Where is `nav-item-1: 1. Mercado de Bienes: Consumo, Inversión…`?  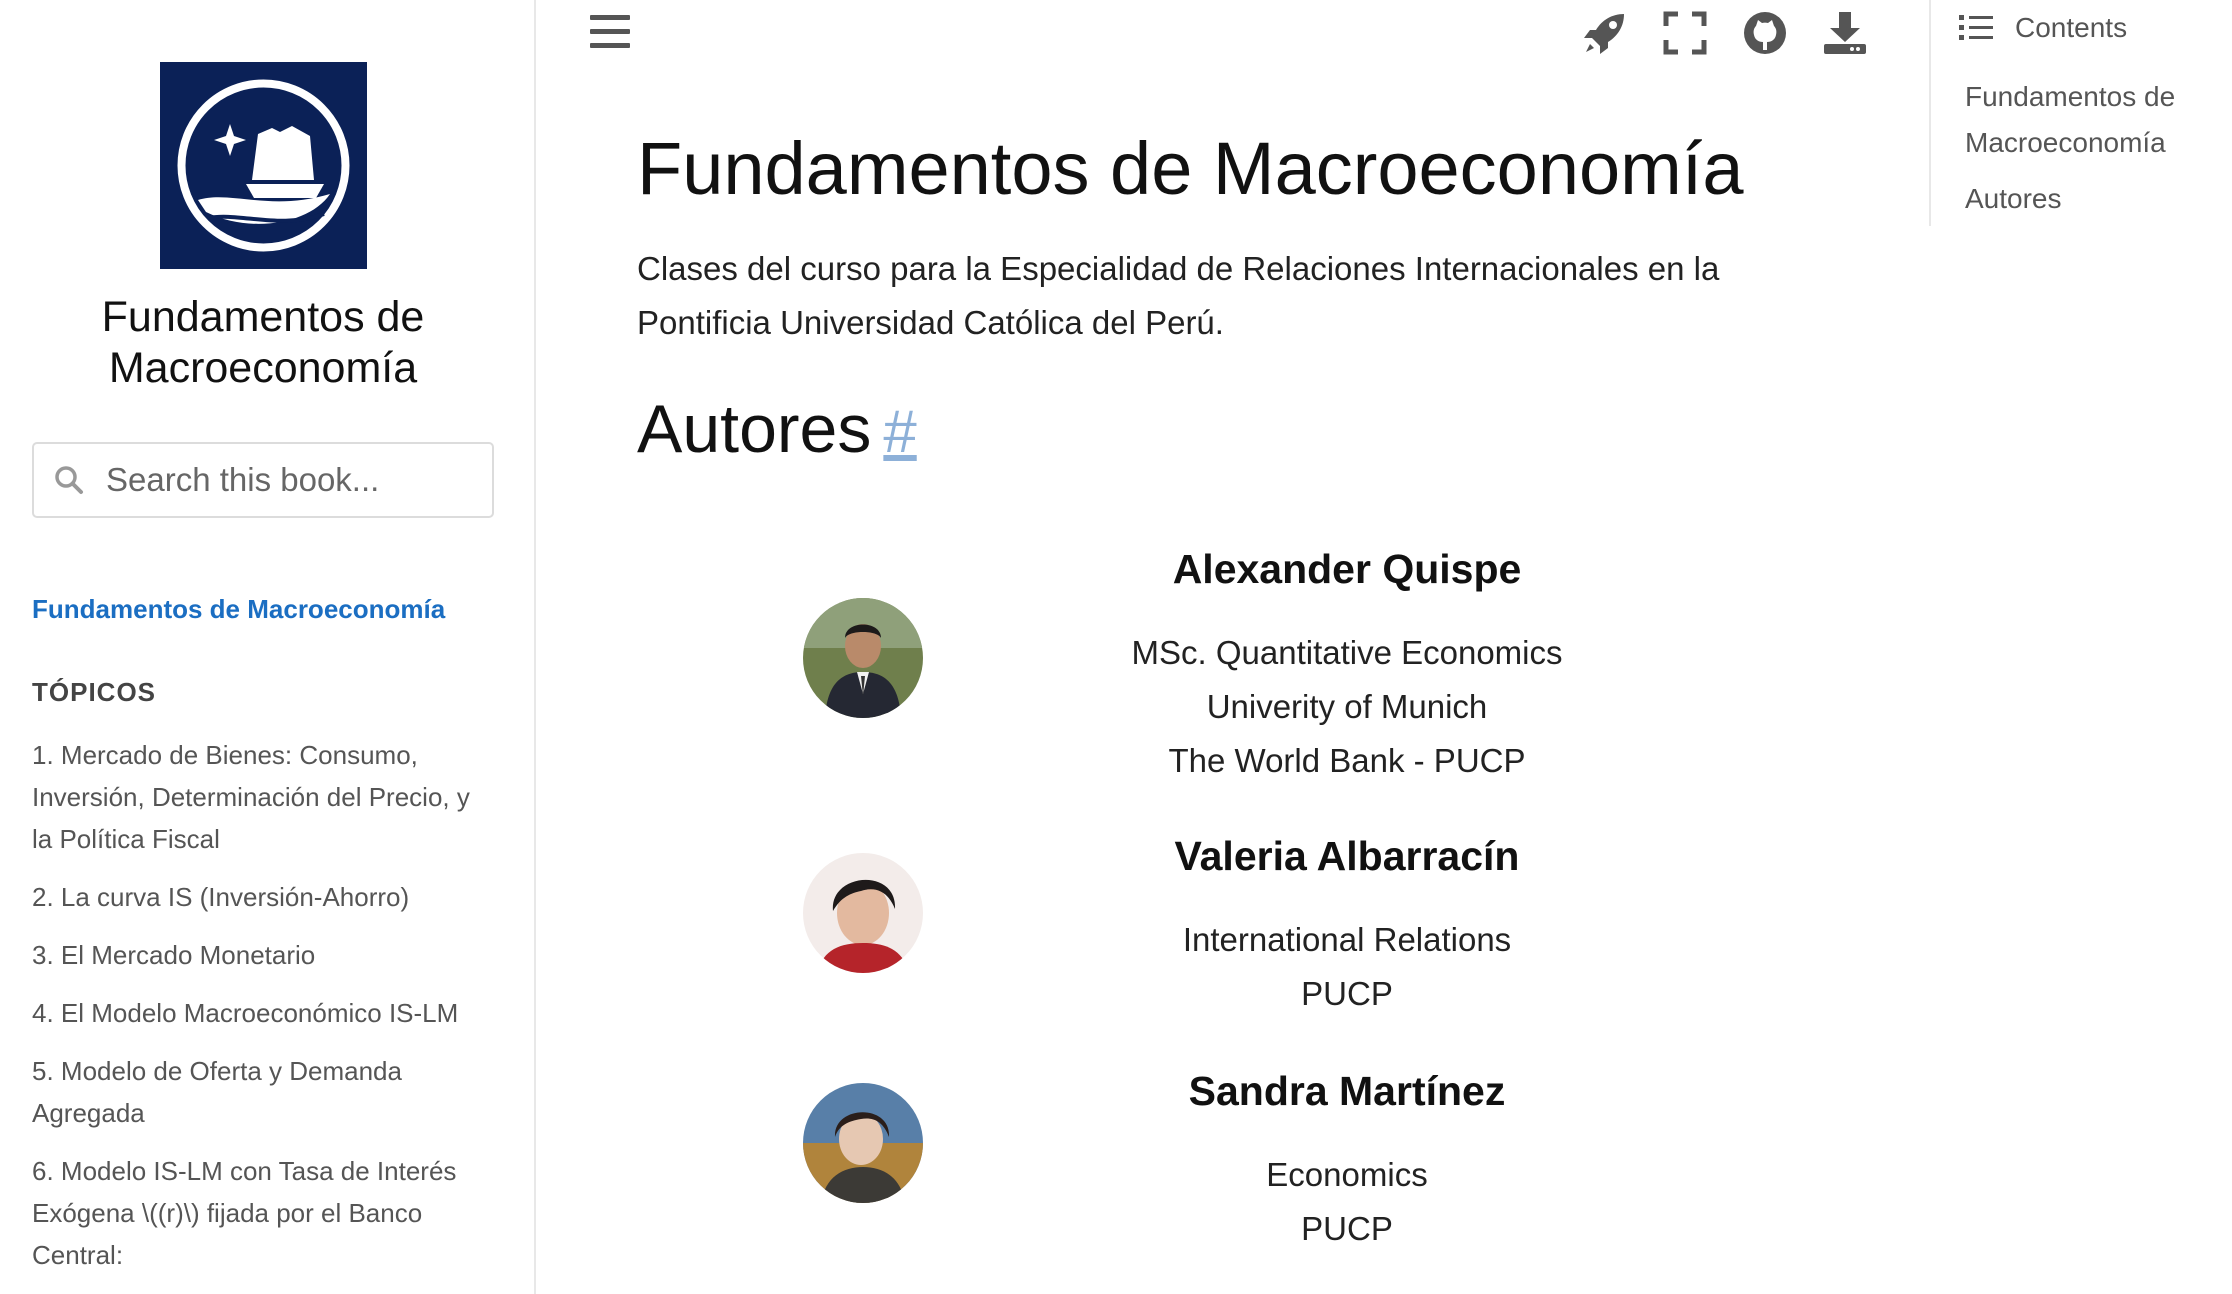 nav-item-1: 1. Mercado de Bienes: Consumo, Inversión… is located at coordinates (262, 797).